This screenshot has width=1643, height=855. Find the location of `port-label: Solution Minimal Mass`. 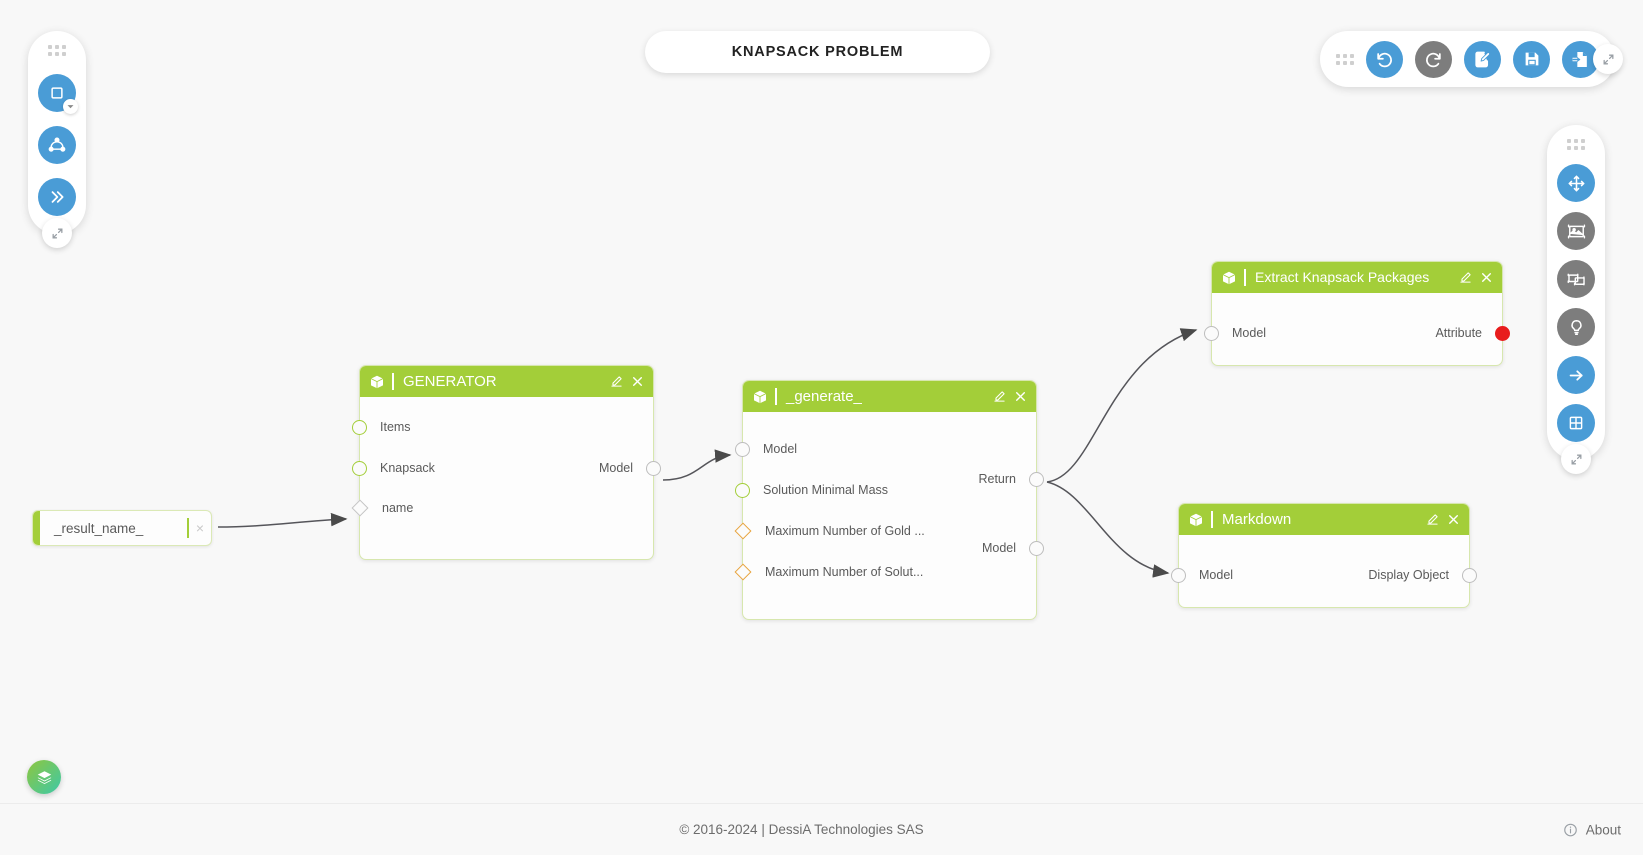

port-label: Solution Minimal Mass is located at coordinates (826, 490).